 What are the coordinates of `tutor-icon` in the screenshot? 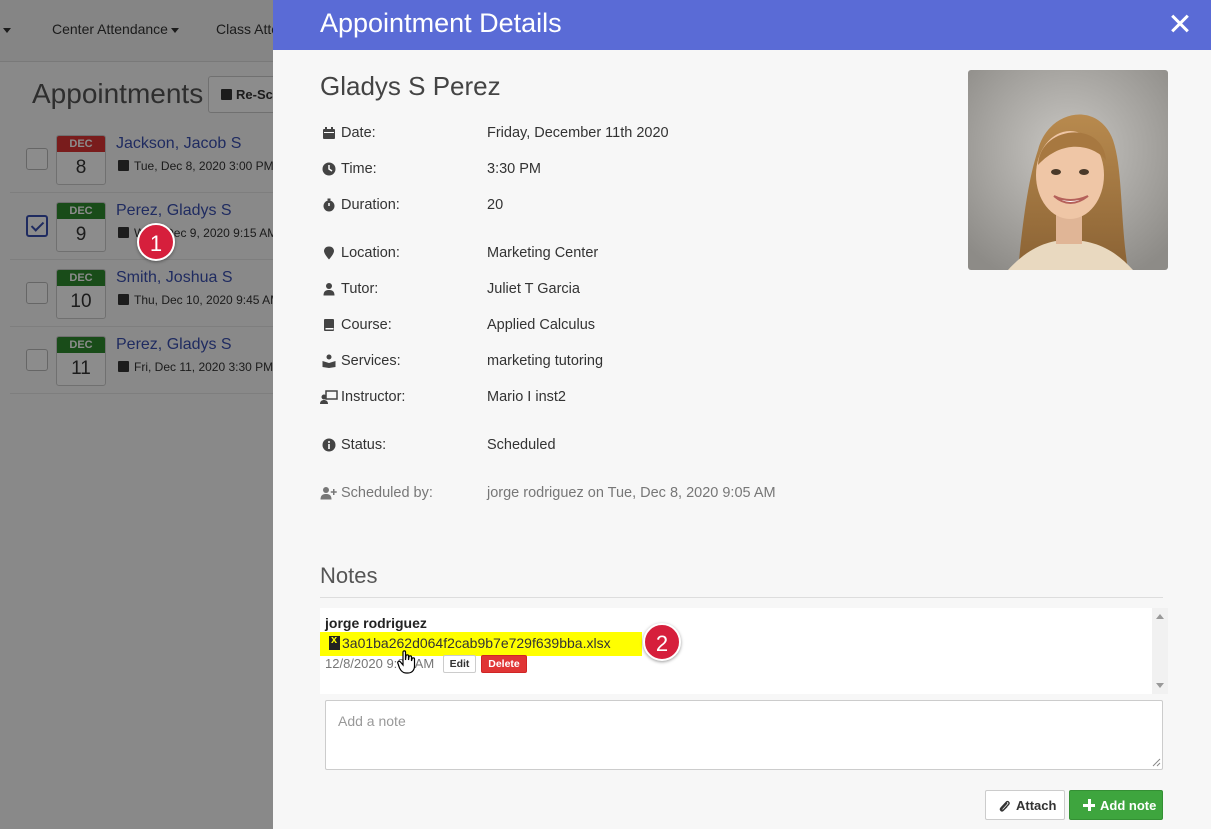 It's located at (329, 289).